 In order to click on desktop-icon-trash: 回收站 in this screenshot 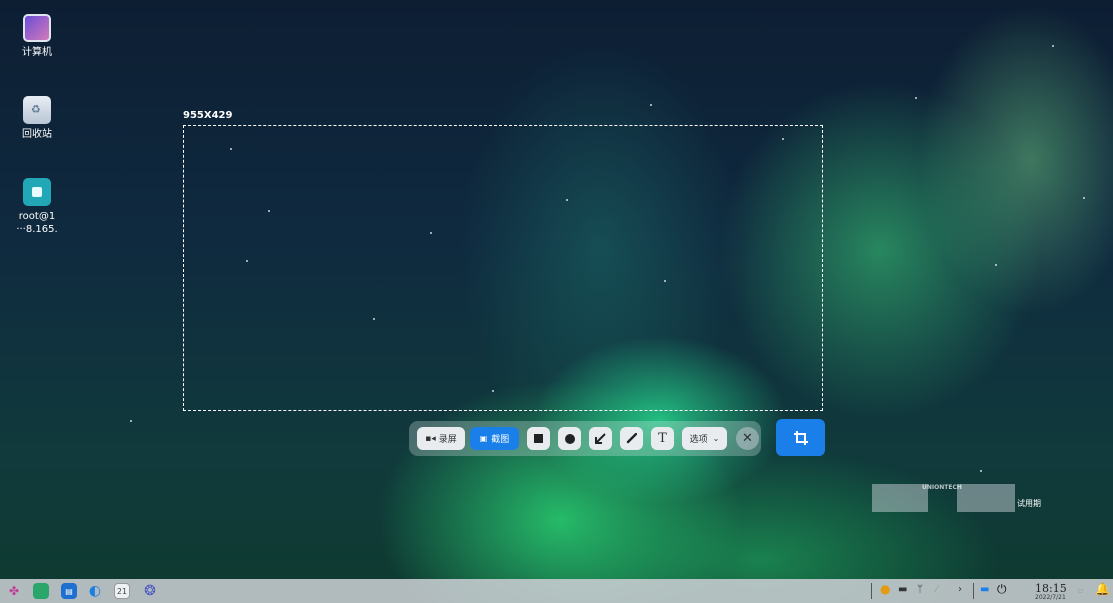, I will do `click(37, 118)`.